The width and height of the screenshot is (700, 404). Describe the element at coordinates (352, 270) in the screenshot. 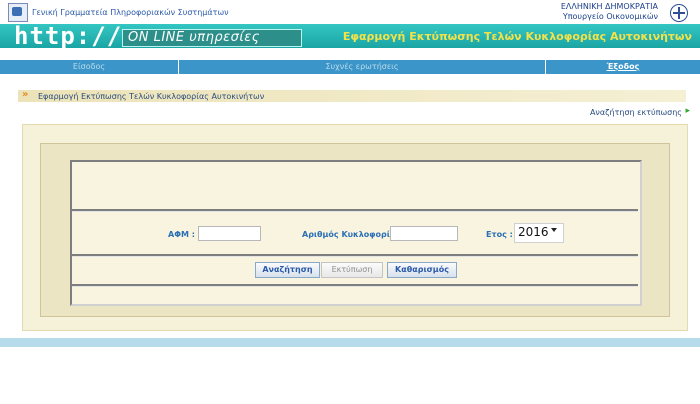

I see `print-button: Εκτύπωση` at that location.